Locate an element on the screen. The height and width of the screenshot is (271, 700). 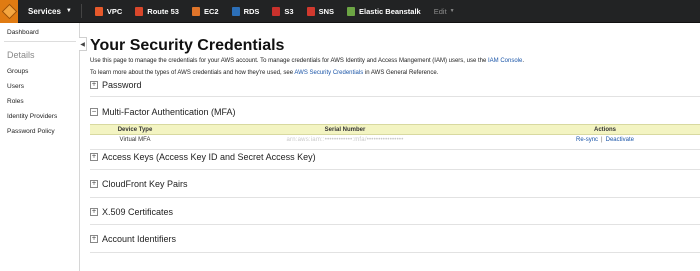
services-label: Services is located at coordinates (44, 11).